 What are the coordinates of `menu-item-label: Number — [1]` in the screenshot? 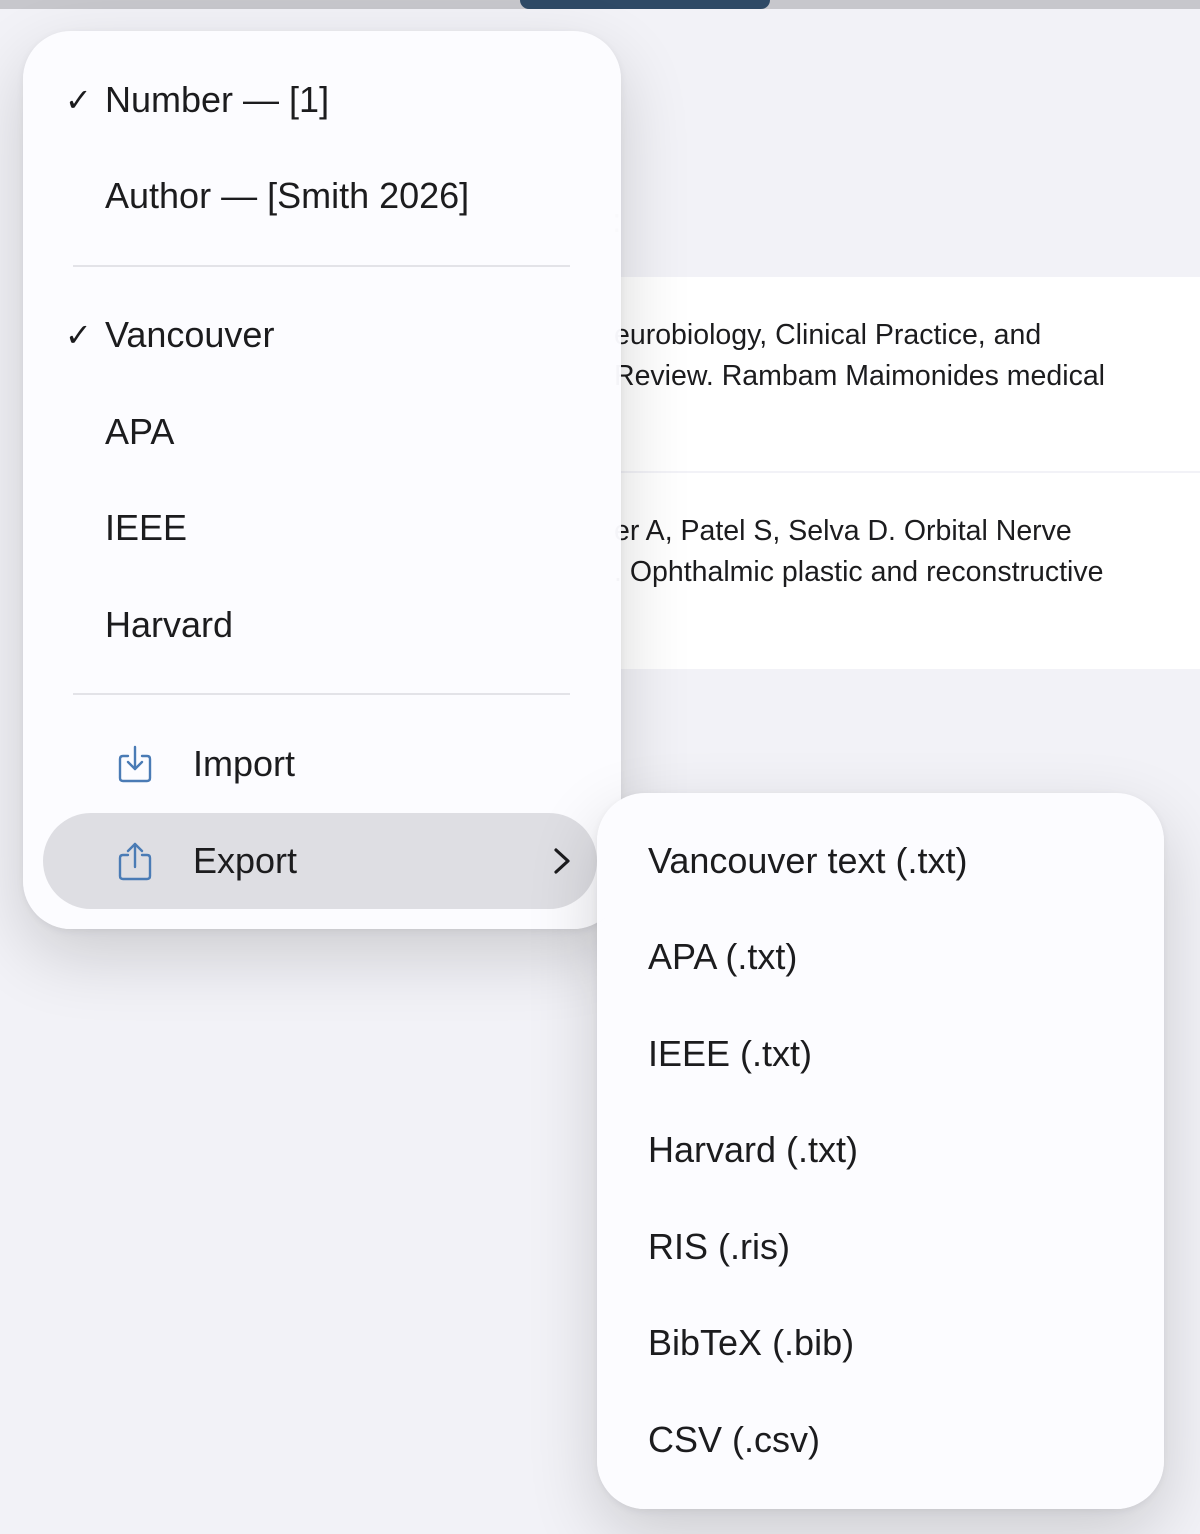 It's located at (217, 99).